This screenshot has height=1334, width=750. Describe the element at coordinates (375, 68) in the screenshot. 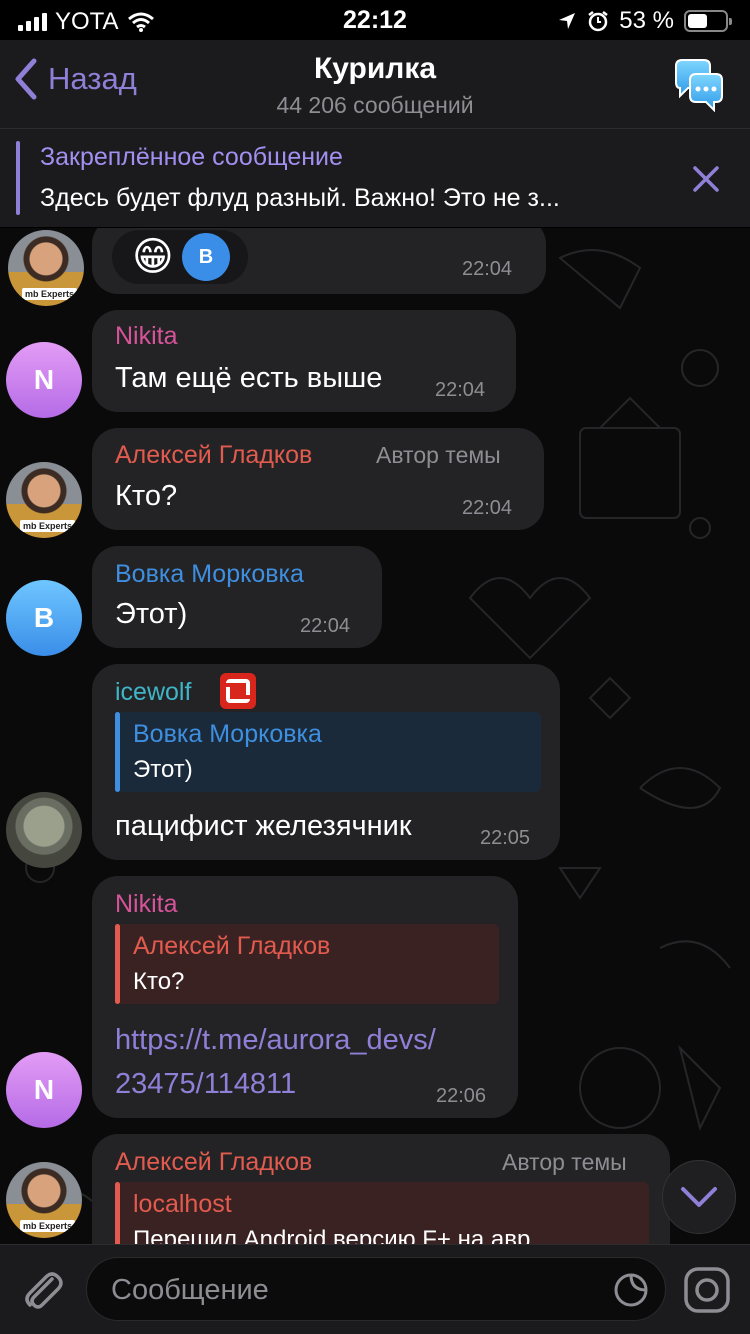

I see `chat-title: Курилка` at that location.